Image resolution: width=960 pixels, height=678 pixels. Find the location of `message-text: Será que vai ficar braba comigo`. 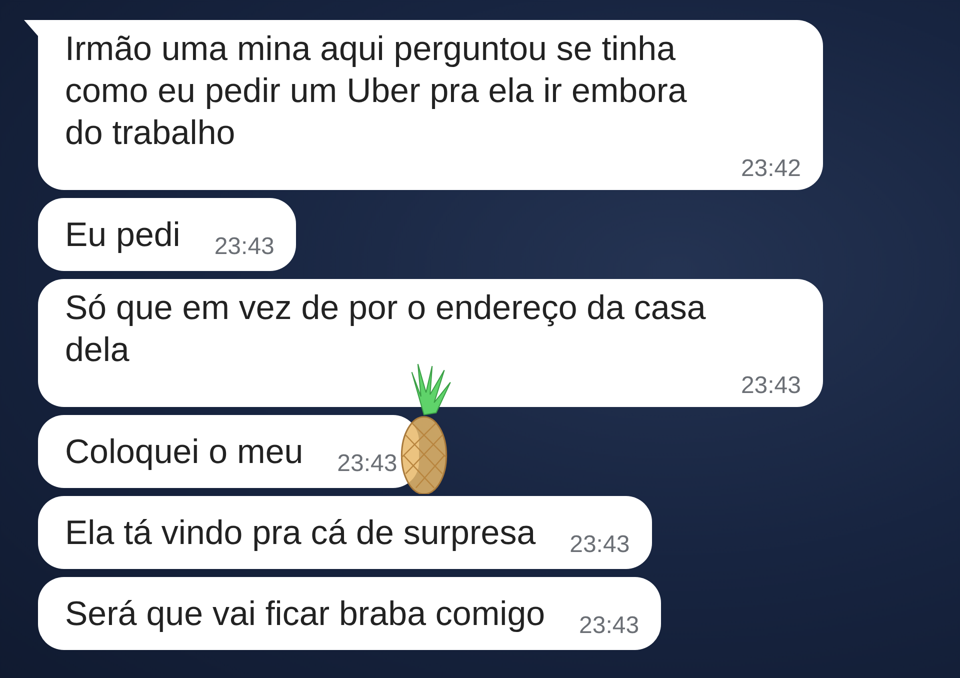

message-text: Será que vai ficar braba comigo is located at coordinates (305, 614).